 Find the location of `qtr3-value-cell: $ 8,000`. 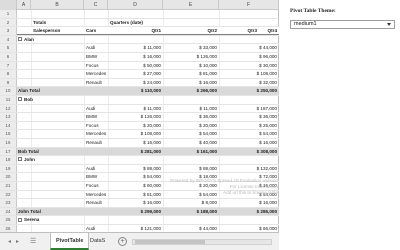

qtr3-value-cell: $ 8,000 is located at coordinates (191, 203).